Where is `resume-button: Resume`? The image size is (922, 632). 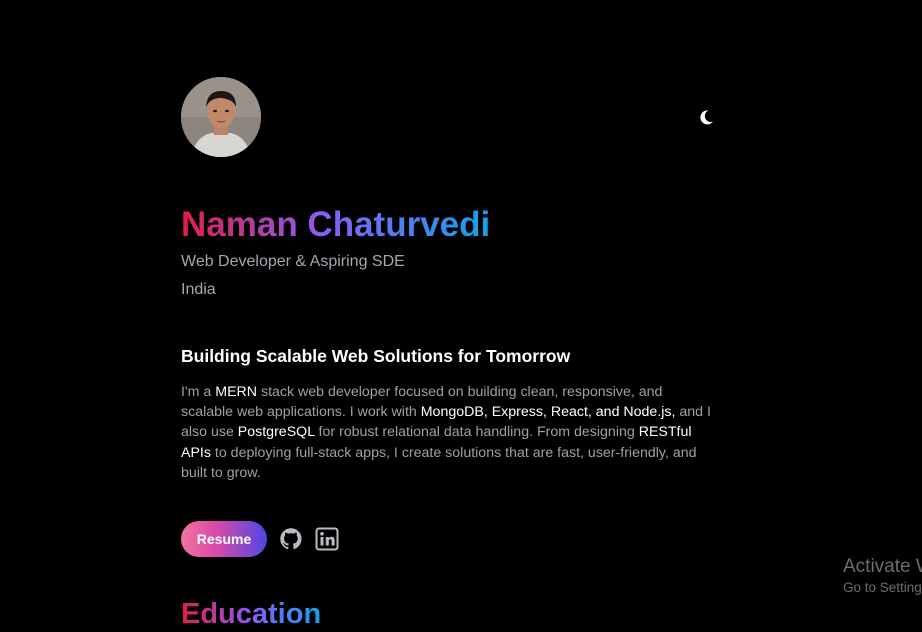 resume-button: Resume is located at coordinates (224, 539).